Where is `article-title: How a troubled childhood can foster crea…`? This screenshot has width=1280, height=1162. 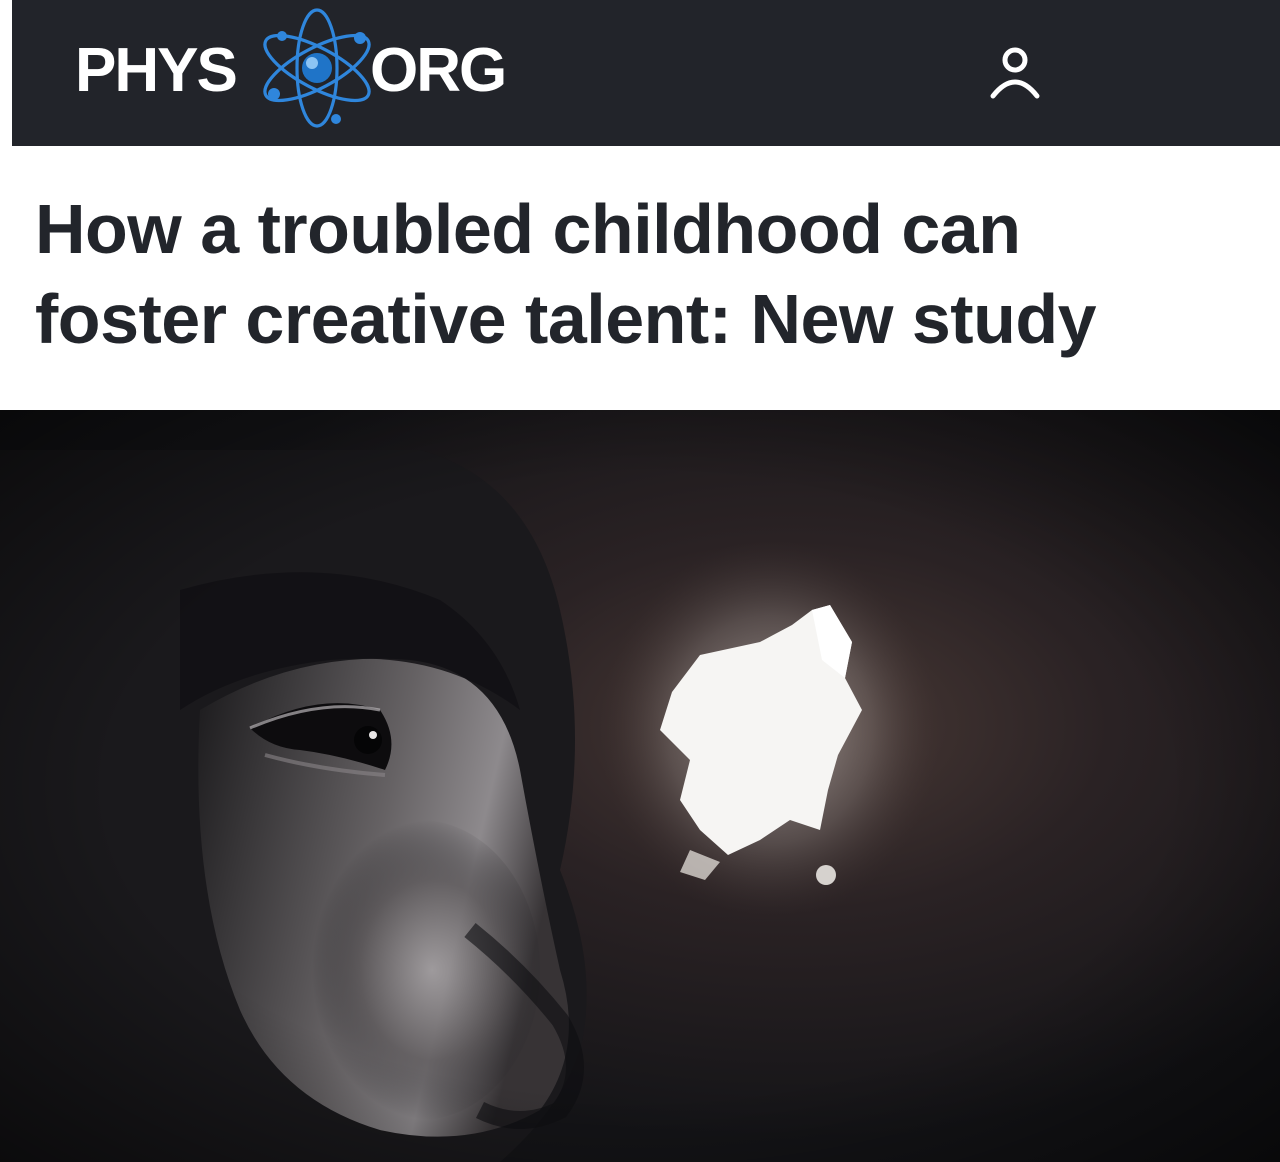 article-title: How a troubled childhood can foster crea… is located at coordinates (650, 274).